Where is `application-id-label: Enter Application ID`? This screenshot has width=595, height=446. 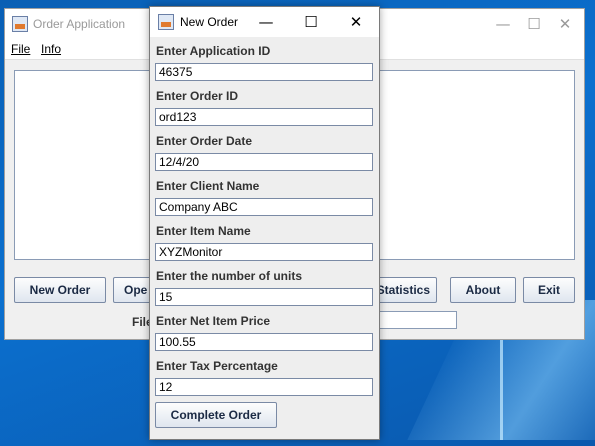 application-id-label: Enter Application ID is located at coordinates (213, 51).